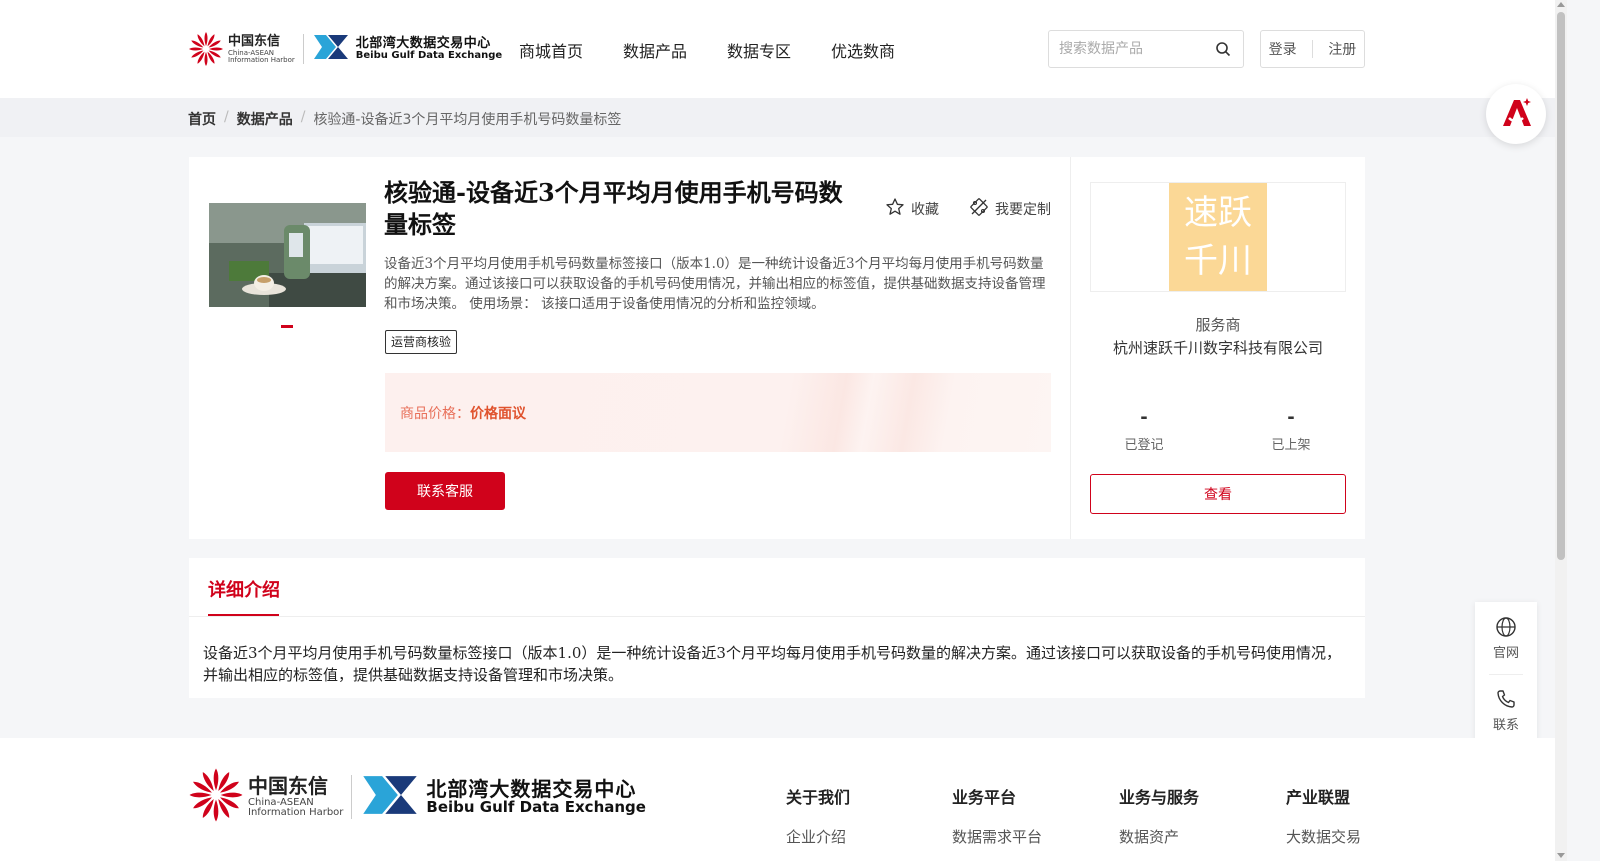 The image size is (1600, 861). What do you see at coordinates (287, 326) in the screenshot?
I see `image-indicator` at bounding box center [287, 326].